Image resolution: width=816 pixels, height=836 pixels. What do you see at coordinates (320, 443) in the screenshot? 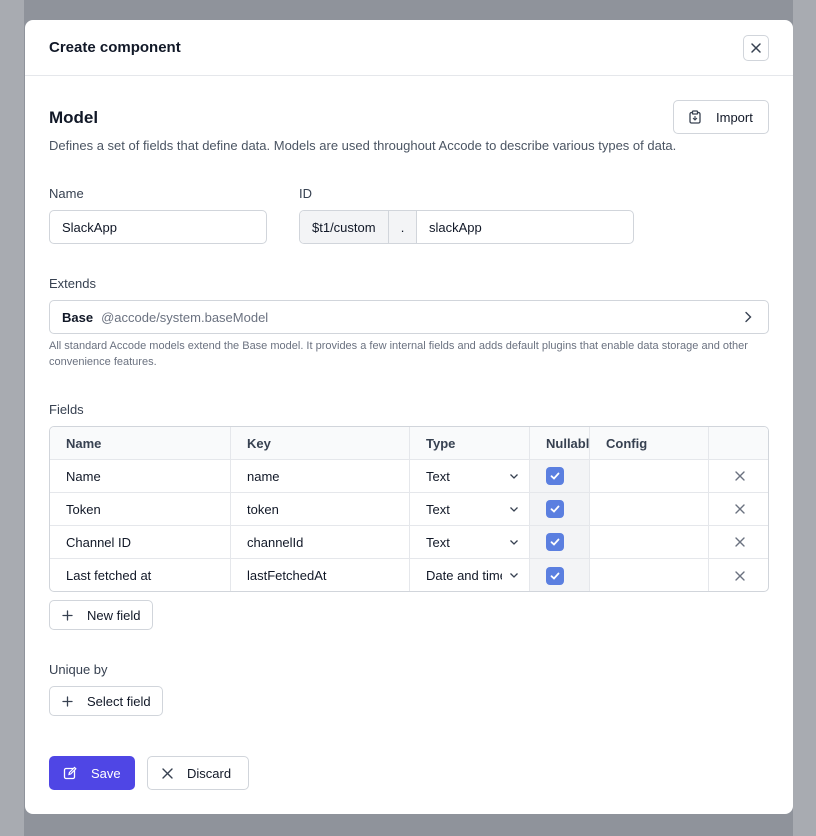
I see `column-header-key: Key` at bounding box center [320, 443].